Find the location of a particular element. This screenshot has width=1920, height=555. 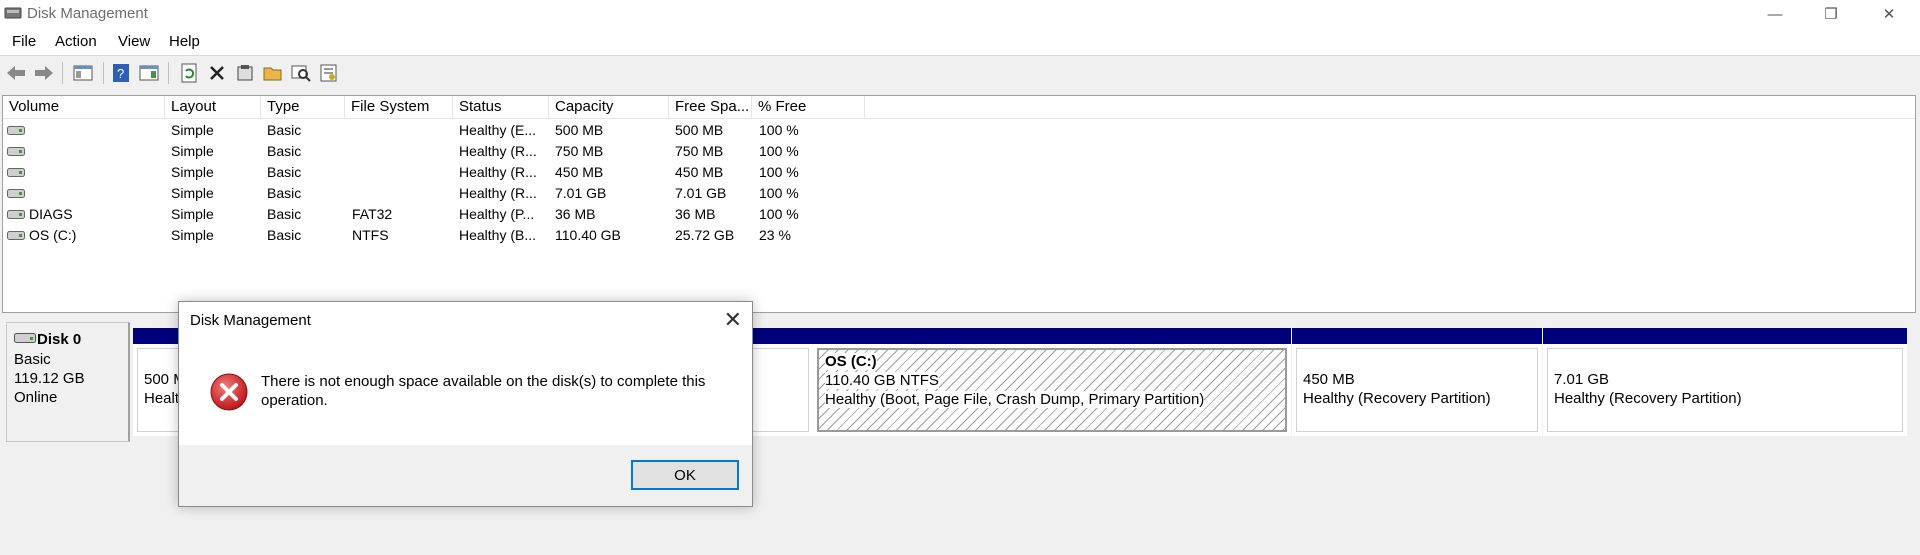

toolbar: ? is located at coordinates (960, 73).